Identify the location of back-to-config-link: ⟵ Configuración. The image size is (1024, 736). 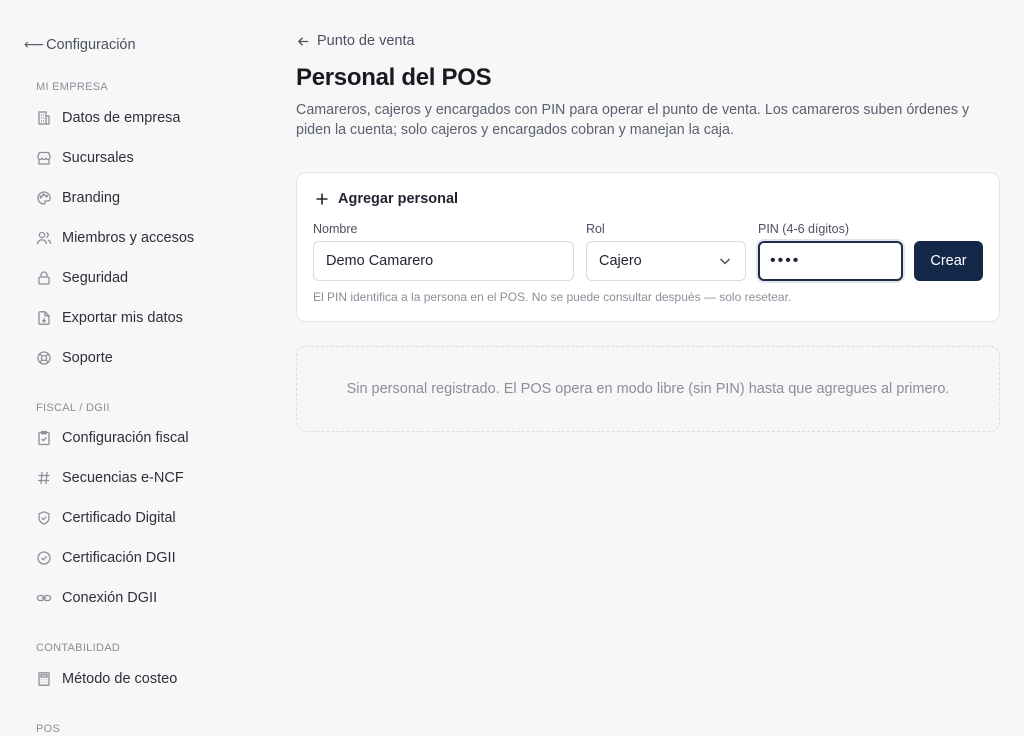
(80, 44).